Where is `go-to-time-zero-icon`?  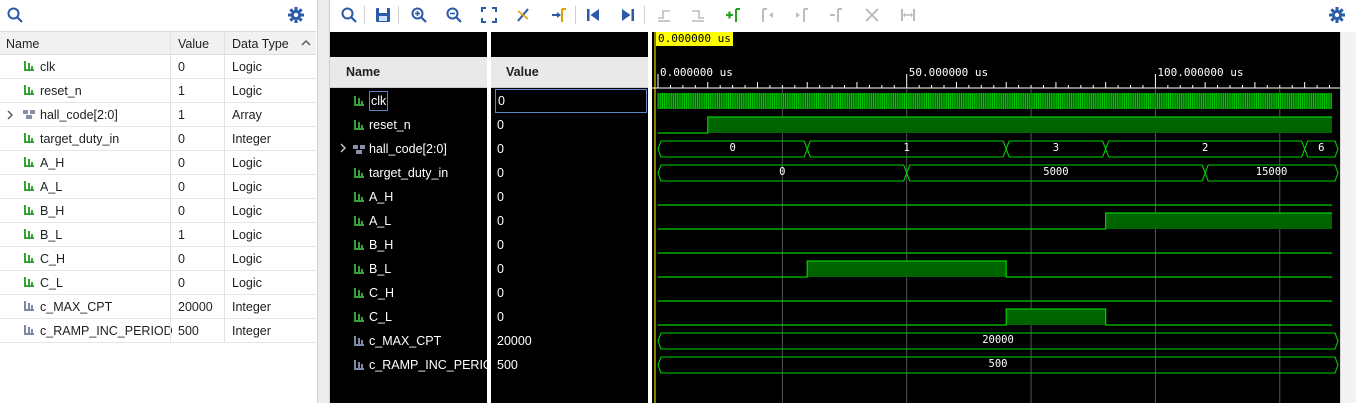 go-to-time-zero-icon is located at coordinates (593, 15).